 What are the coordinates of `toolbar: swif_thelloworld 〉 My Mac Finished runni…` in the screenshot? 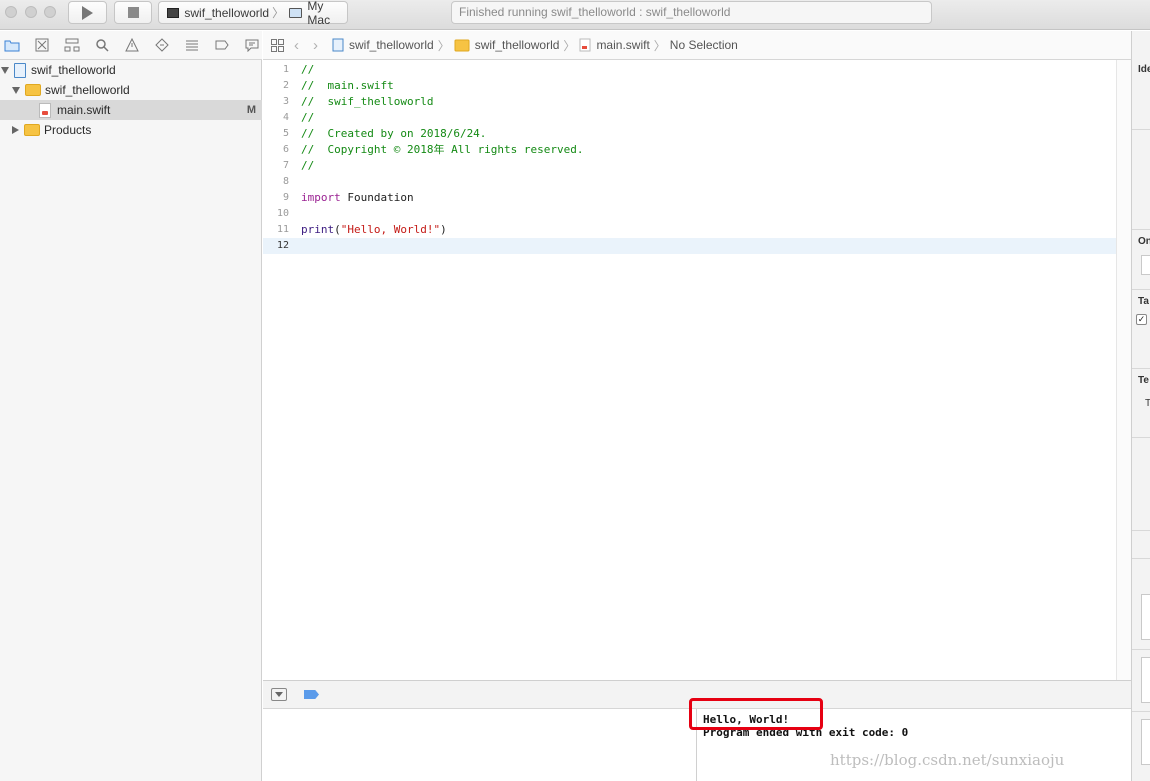 It's located at (575, 15).